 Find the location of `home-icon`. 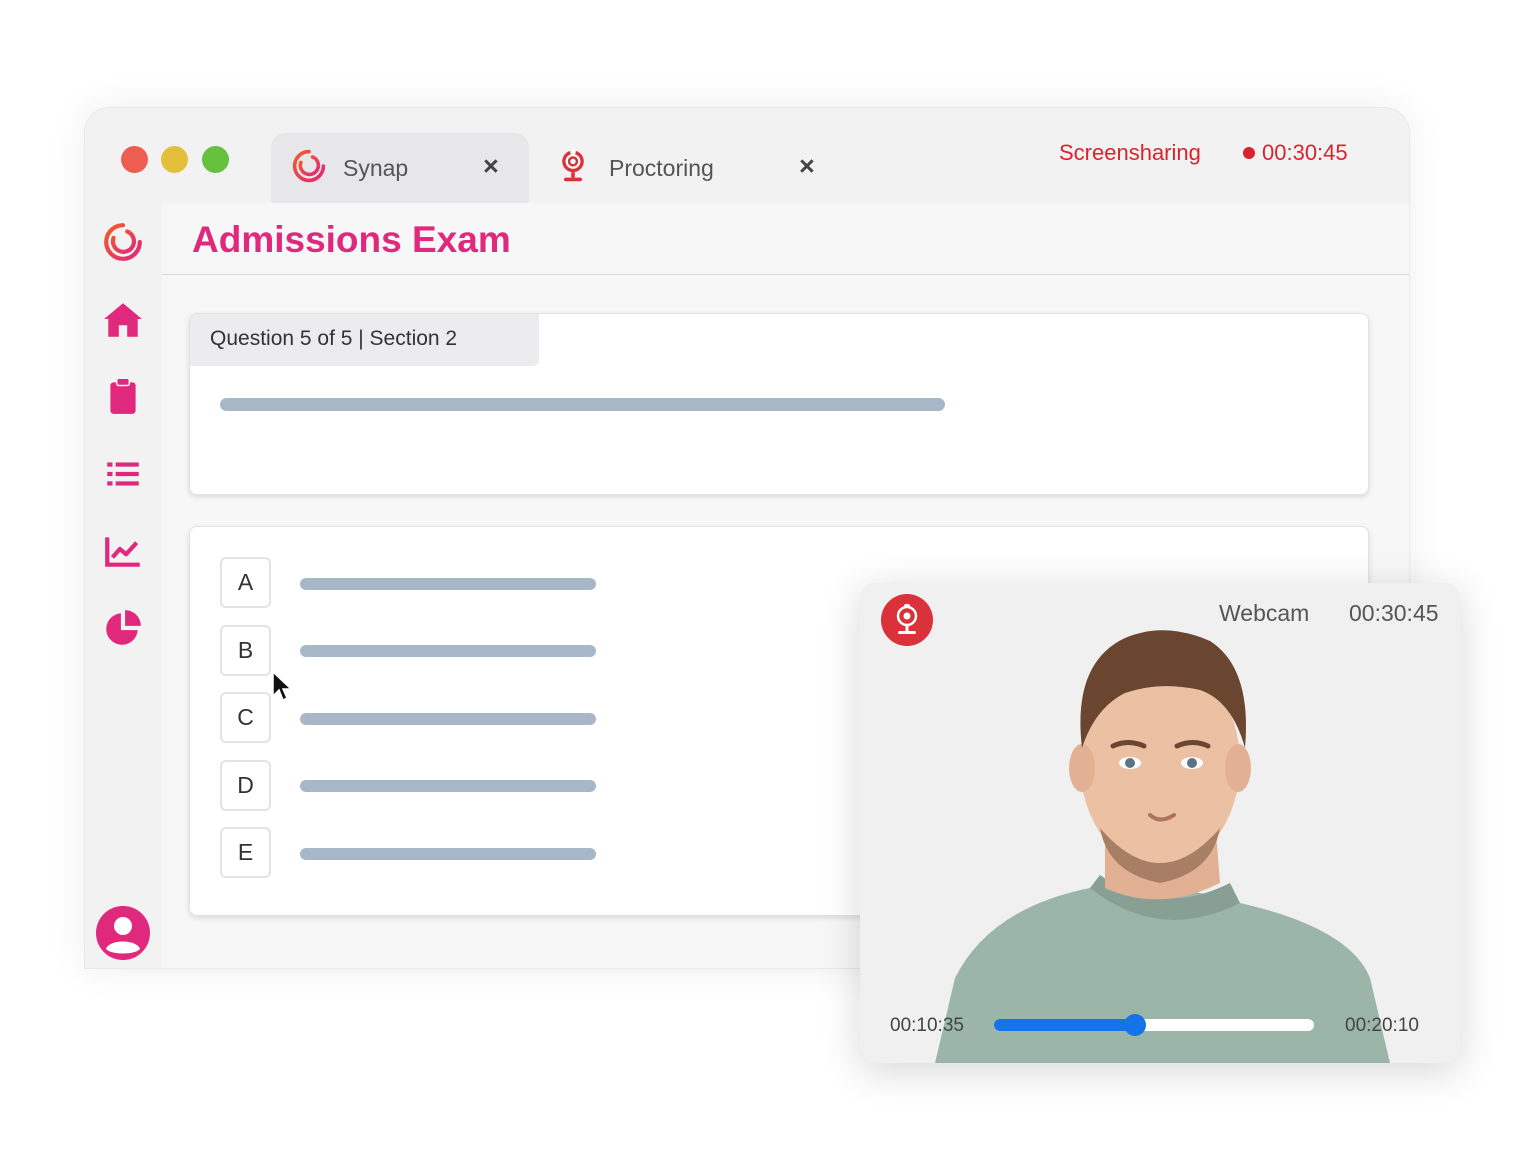

home-icon is located at coordinates (123, 320).